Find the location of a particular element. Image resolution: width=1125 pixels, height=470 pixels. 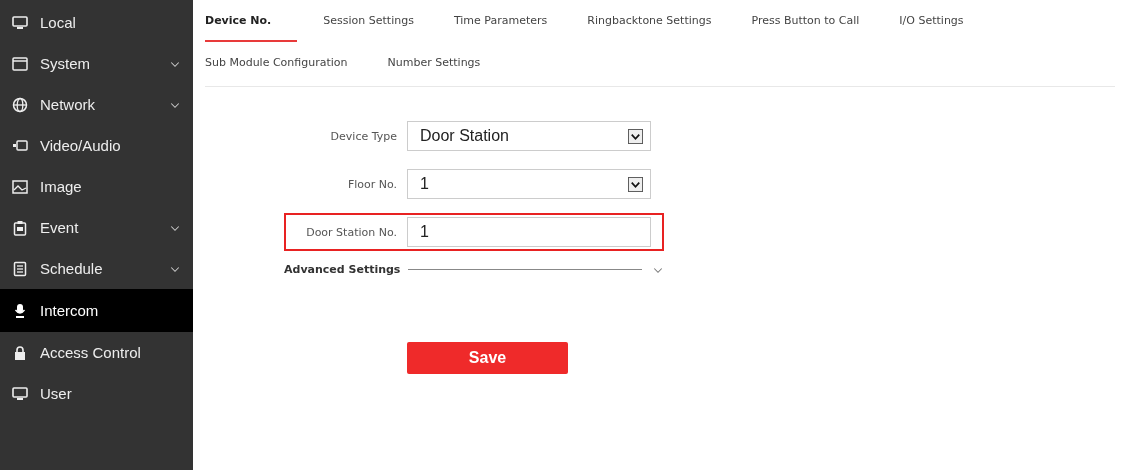

tab: Ringbacktone Settings is located at coordinates (649, 21).